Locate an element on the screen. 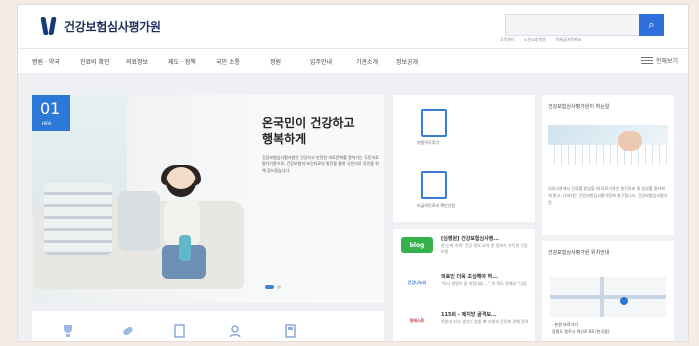  map-link: · 본원 바로가기 is located at coordinates (580, 324).